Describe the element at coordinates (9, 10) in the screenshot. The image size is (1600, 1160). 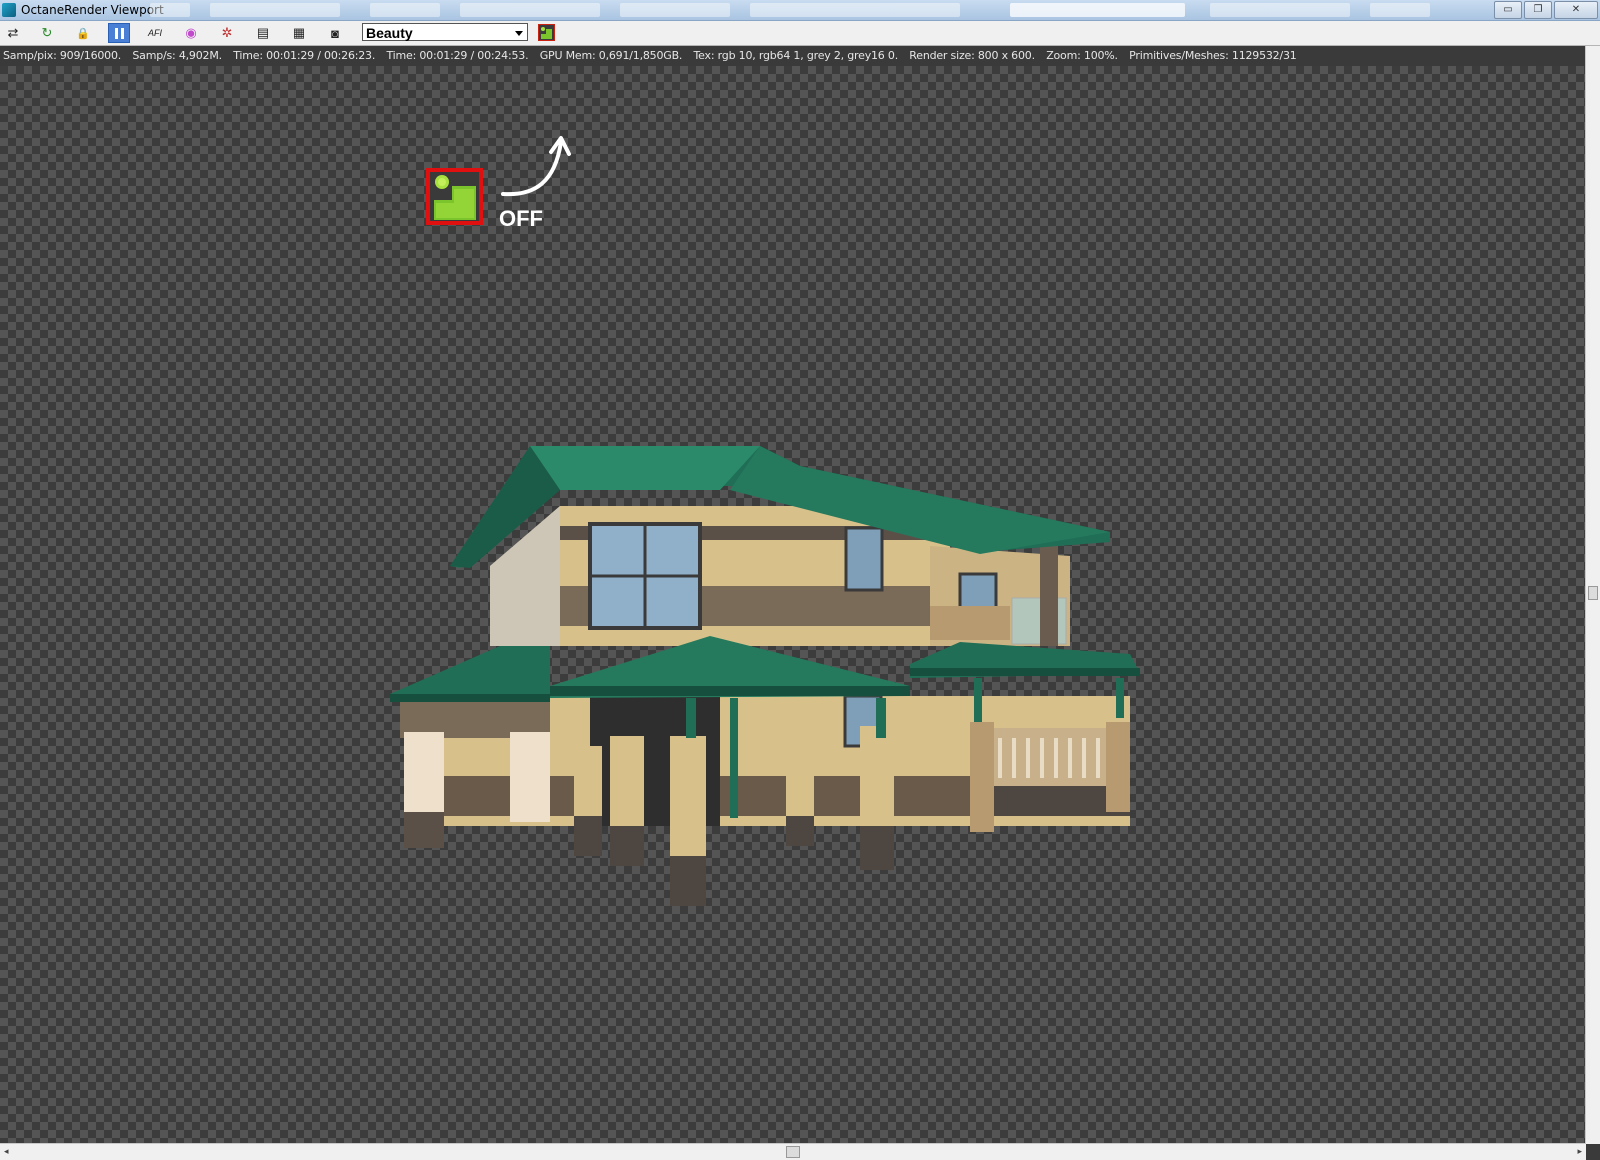
I see `octane-app-icon` at that location.